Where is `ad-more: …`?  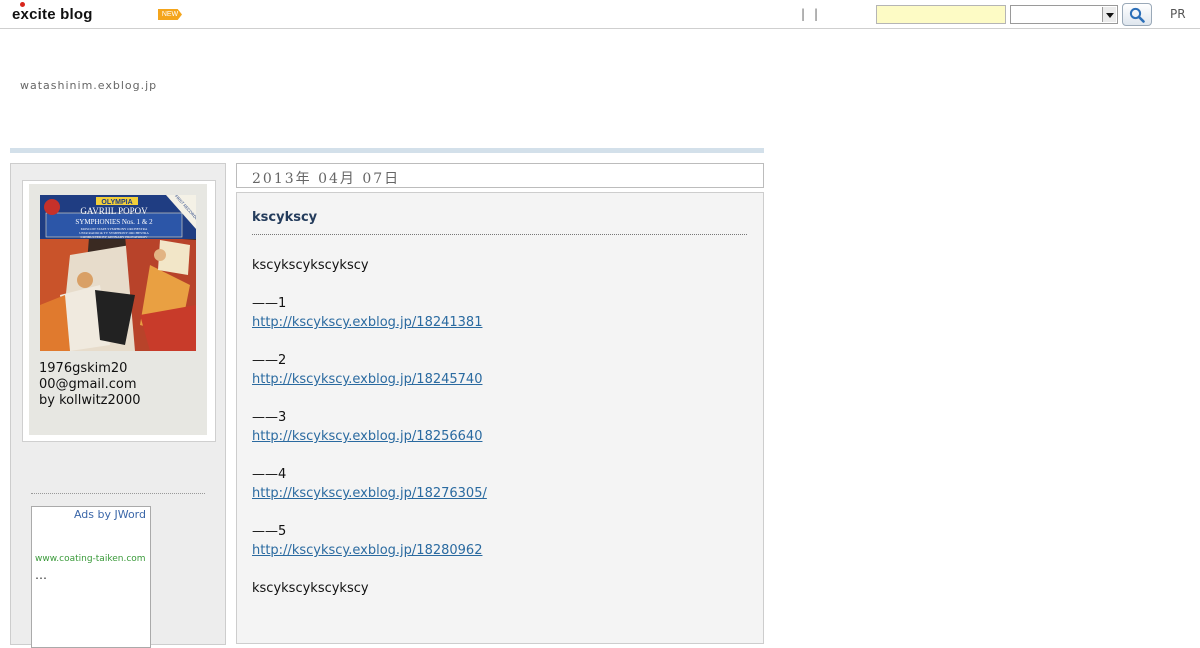 ad-more: … is located at coordinates (41, 575).